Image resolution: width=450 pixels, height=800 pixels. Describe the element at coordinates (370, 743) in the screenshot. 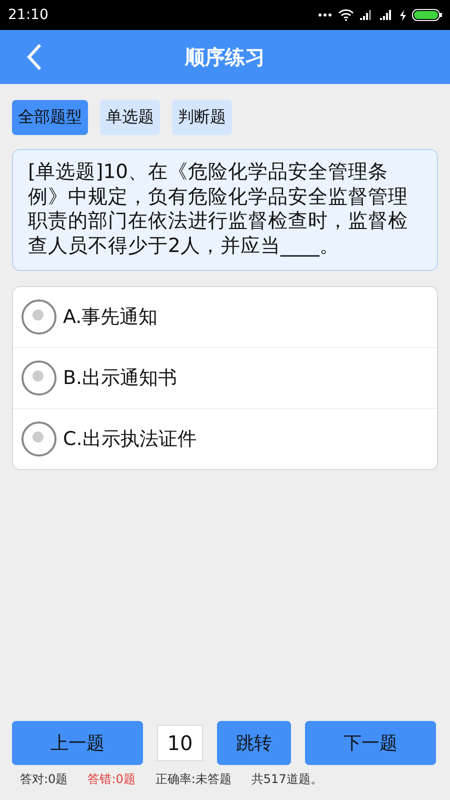

I see `next-button: 下一题` at that location.